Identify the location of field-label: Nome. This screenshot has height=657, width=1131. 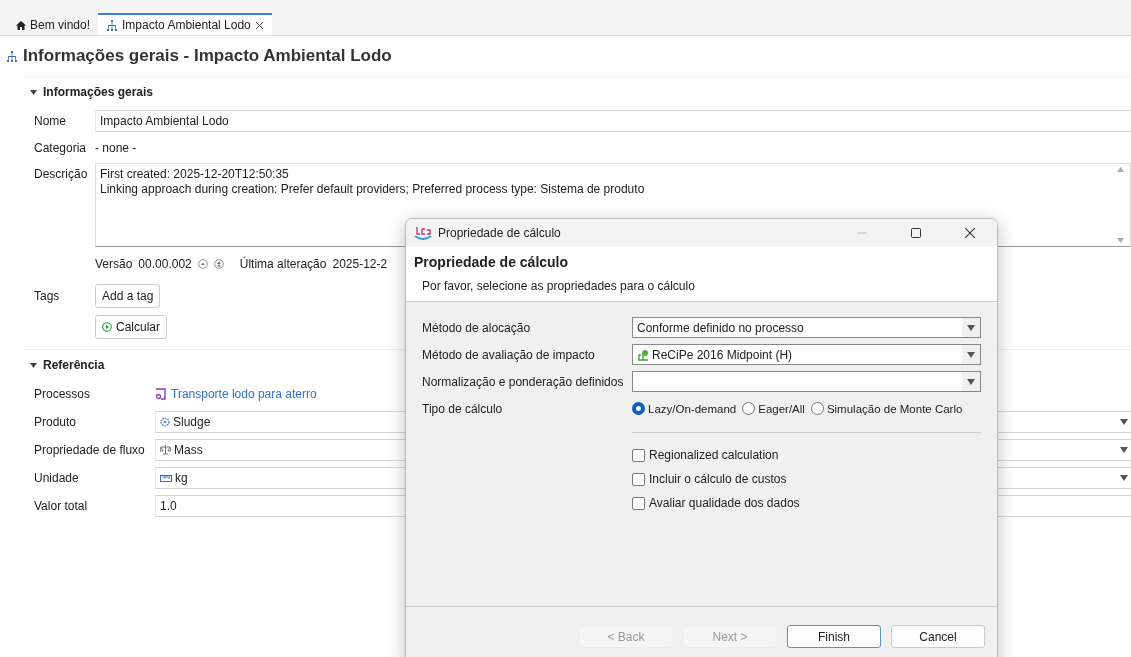
(50, 120).